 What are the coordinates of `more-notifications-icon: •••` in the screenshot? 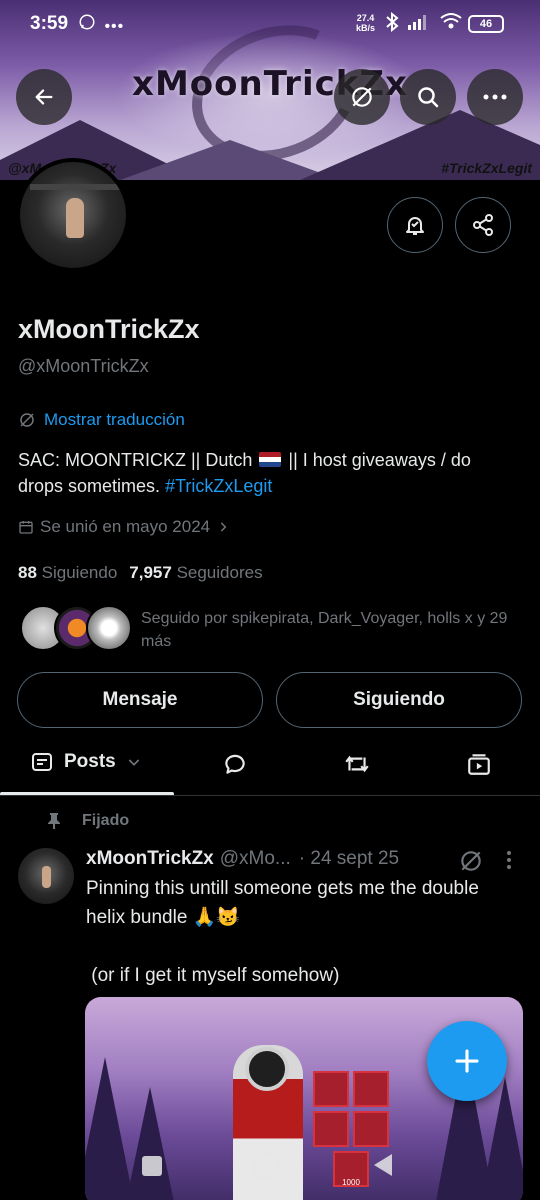 It's located at (114, 26).